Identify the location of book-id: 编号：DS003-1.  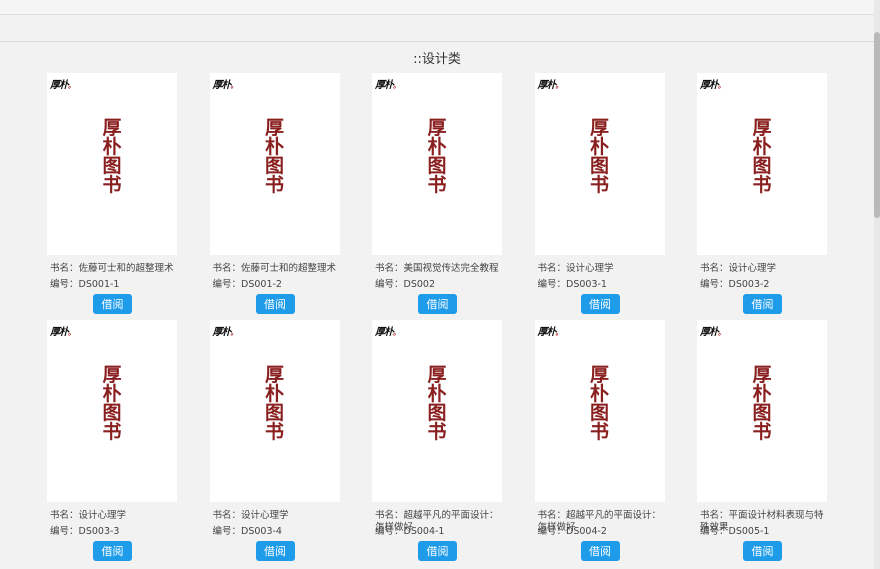
(602, 285).